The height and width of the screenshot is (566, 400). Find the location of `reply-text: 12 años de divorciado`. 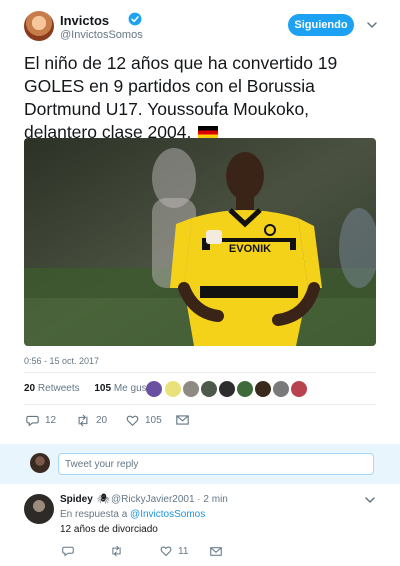

reply-text: 12 años de divorciado is located at coordinates (109, 529).